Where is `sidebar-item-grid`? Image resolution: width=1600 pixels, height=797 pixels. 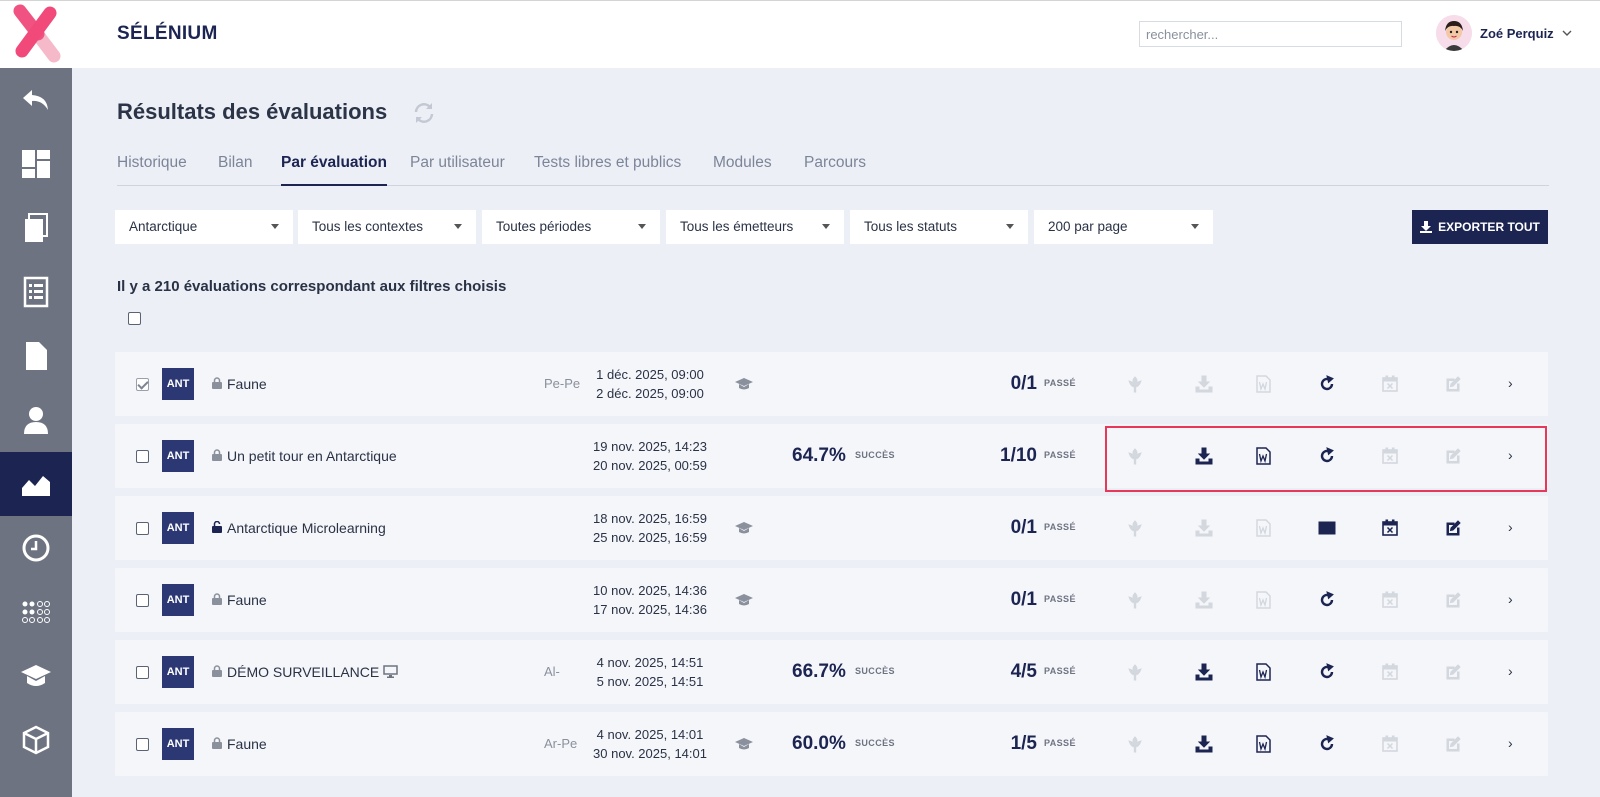
sidebar-item-grid is located at coordinates (36, 612).